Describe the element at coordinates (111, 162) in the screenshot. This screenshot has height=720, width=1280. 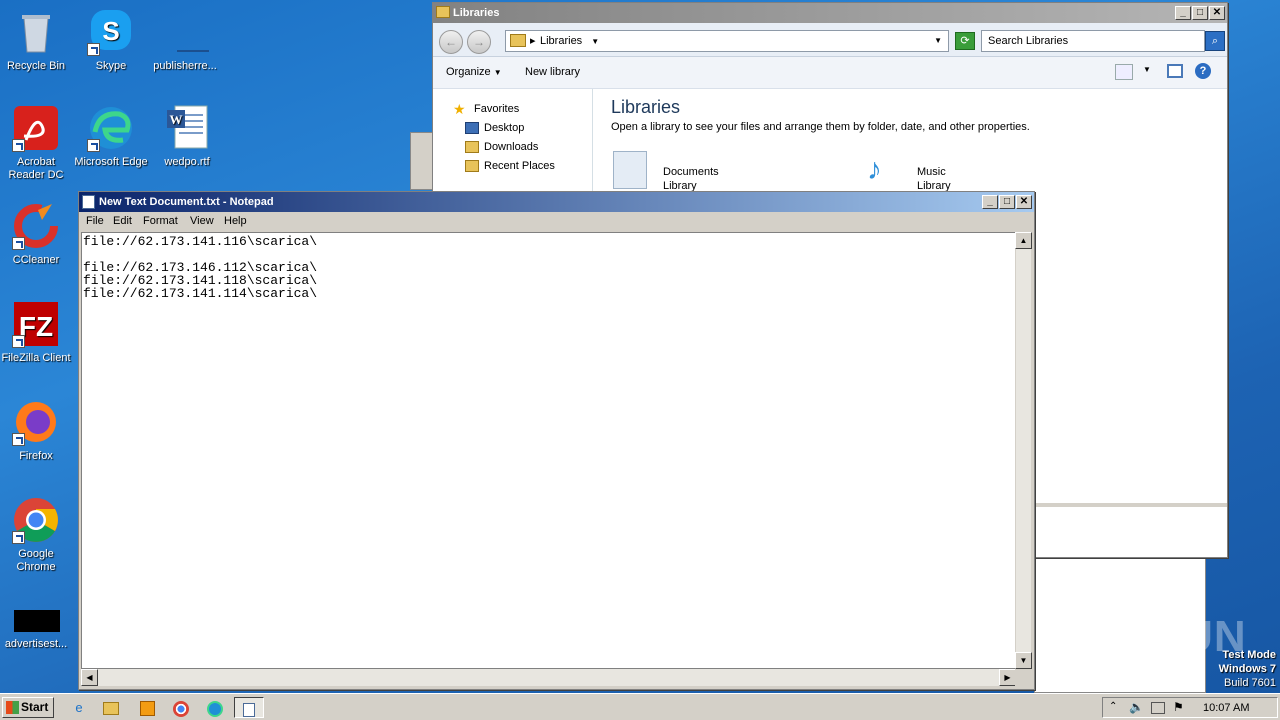
I see `desktop-icon-label: Microsoft Edge` at that location.